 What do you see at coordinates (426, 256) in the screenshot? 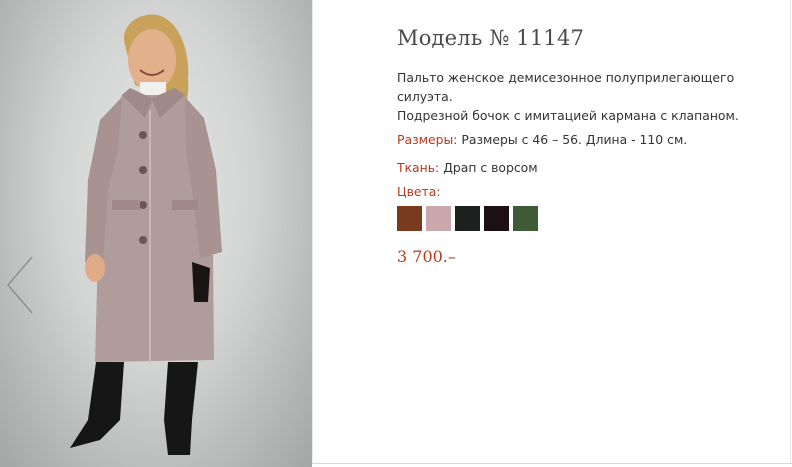
I see `product-price: 3 700.–` at bounding box center [426, 256].